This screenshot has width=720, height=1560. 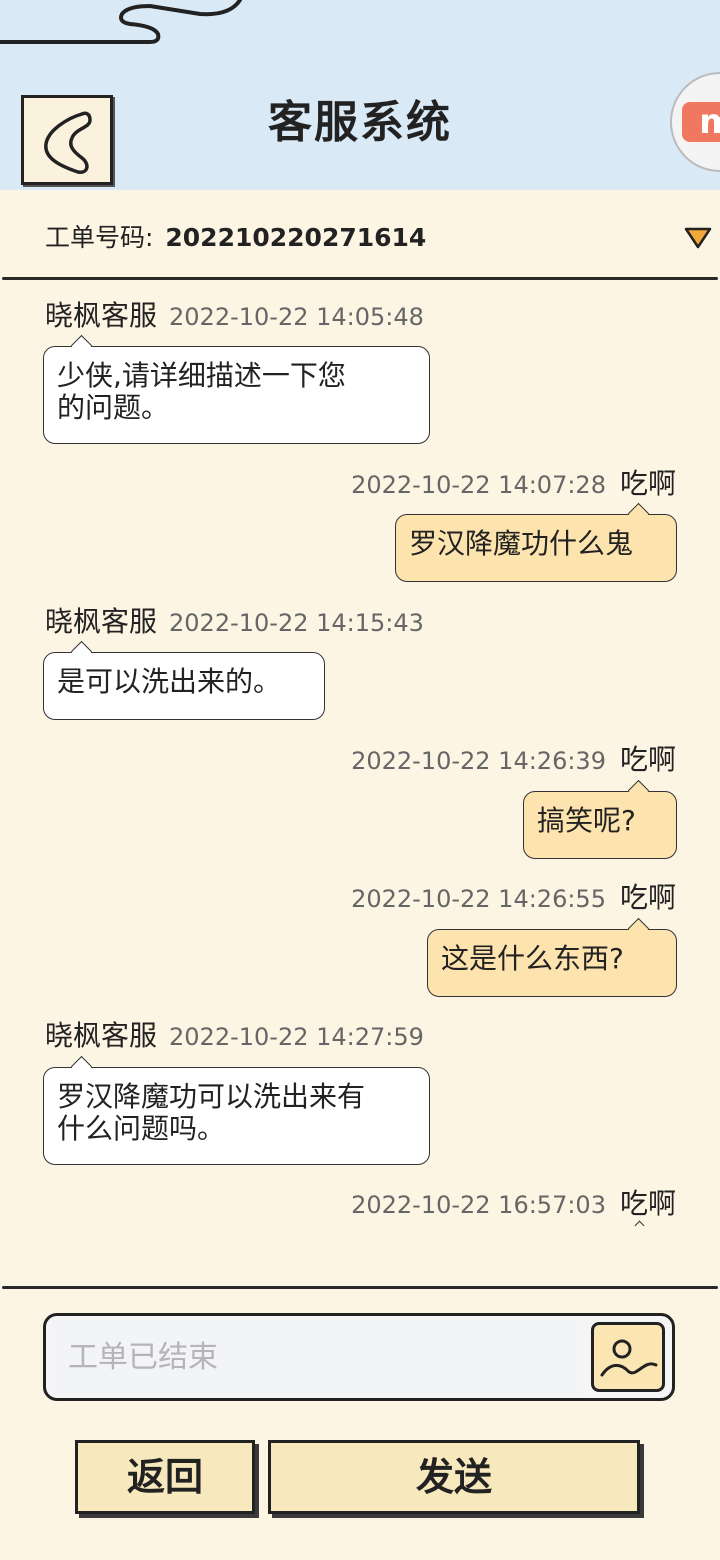 I want to click on message-time: 2022-10-22 14:05:48, so click(x=296, y=317).